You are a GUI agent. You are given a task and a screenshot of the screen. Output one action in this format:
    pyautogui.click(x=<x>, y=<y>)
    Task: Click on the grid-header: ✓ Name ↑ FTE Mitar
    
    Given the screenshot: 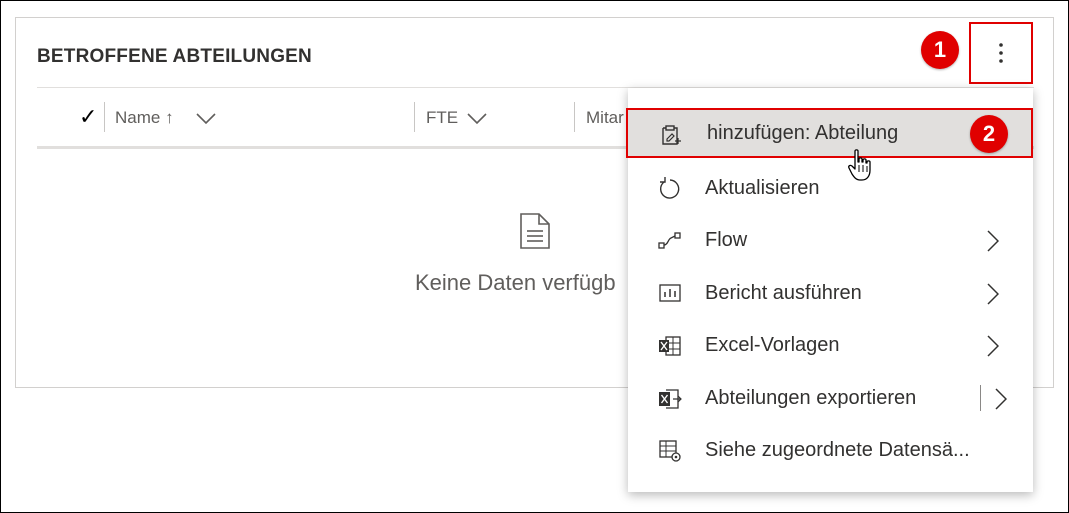 What is the action you would take?
    pyautogui.click(x=337, y=117)
    